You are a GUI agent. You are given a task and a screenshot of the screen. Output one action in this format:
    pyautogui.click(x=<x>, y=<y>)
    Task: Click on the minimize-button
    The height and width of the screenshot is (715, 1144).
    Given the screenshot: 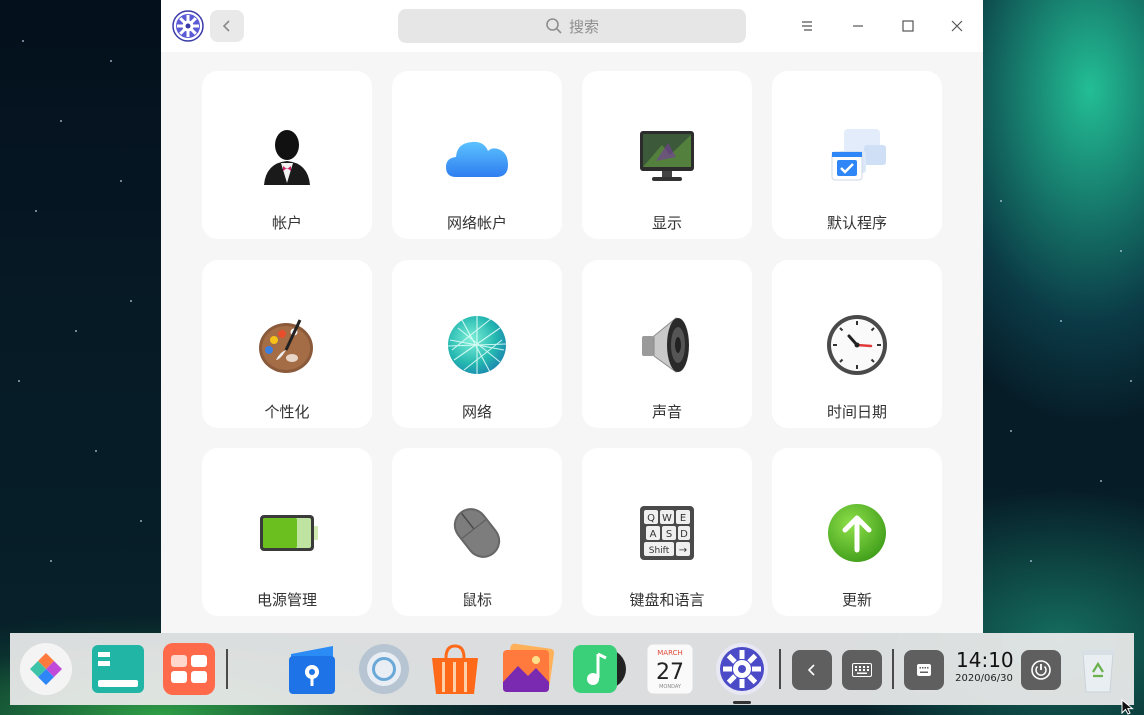 What is the action you would take?
    pyautogui.click(x=858, y=26)
    